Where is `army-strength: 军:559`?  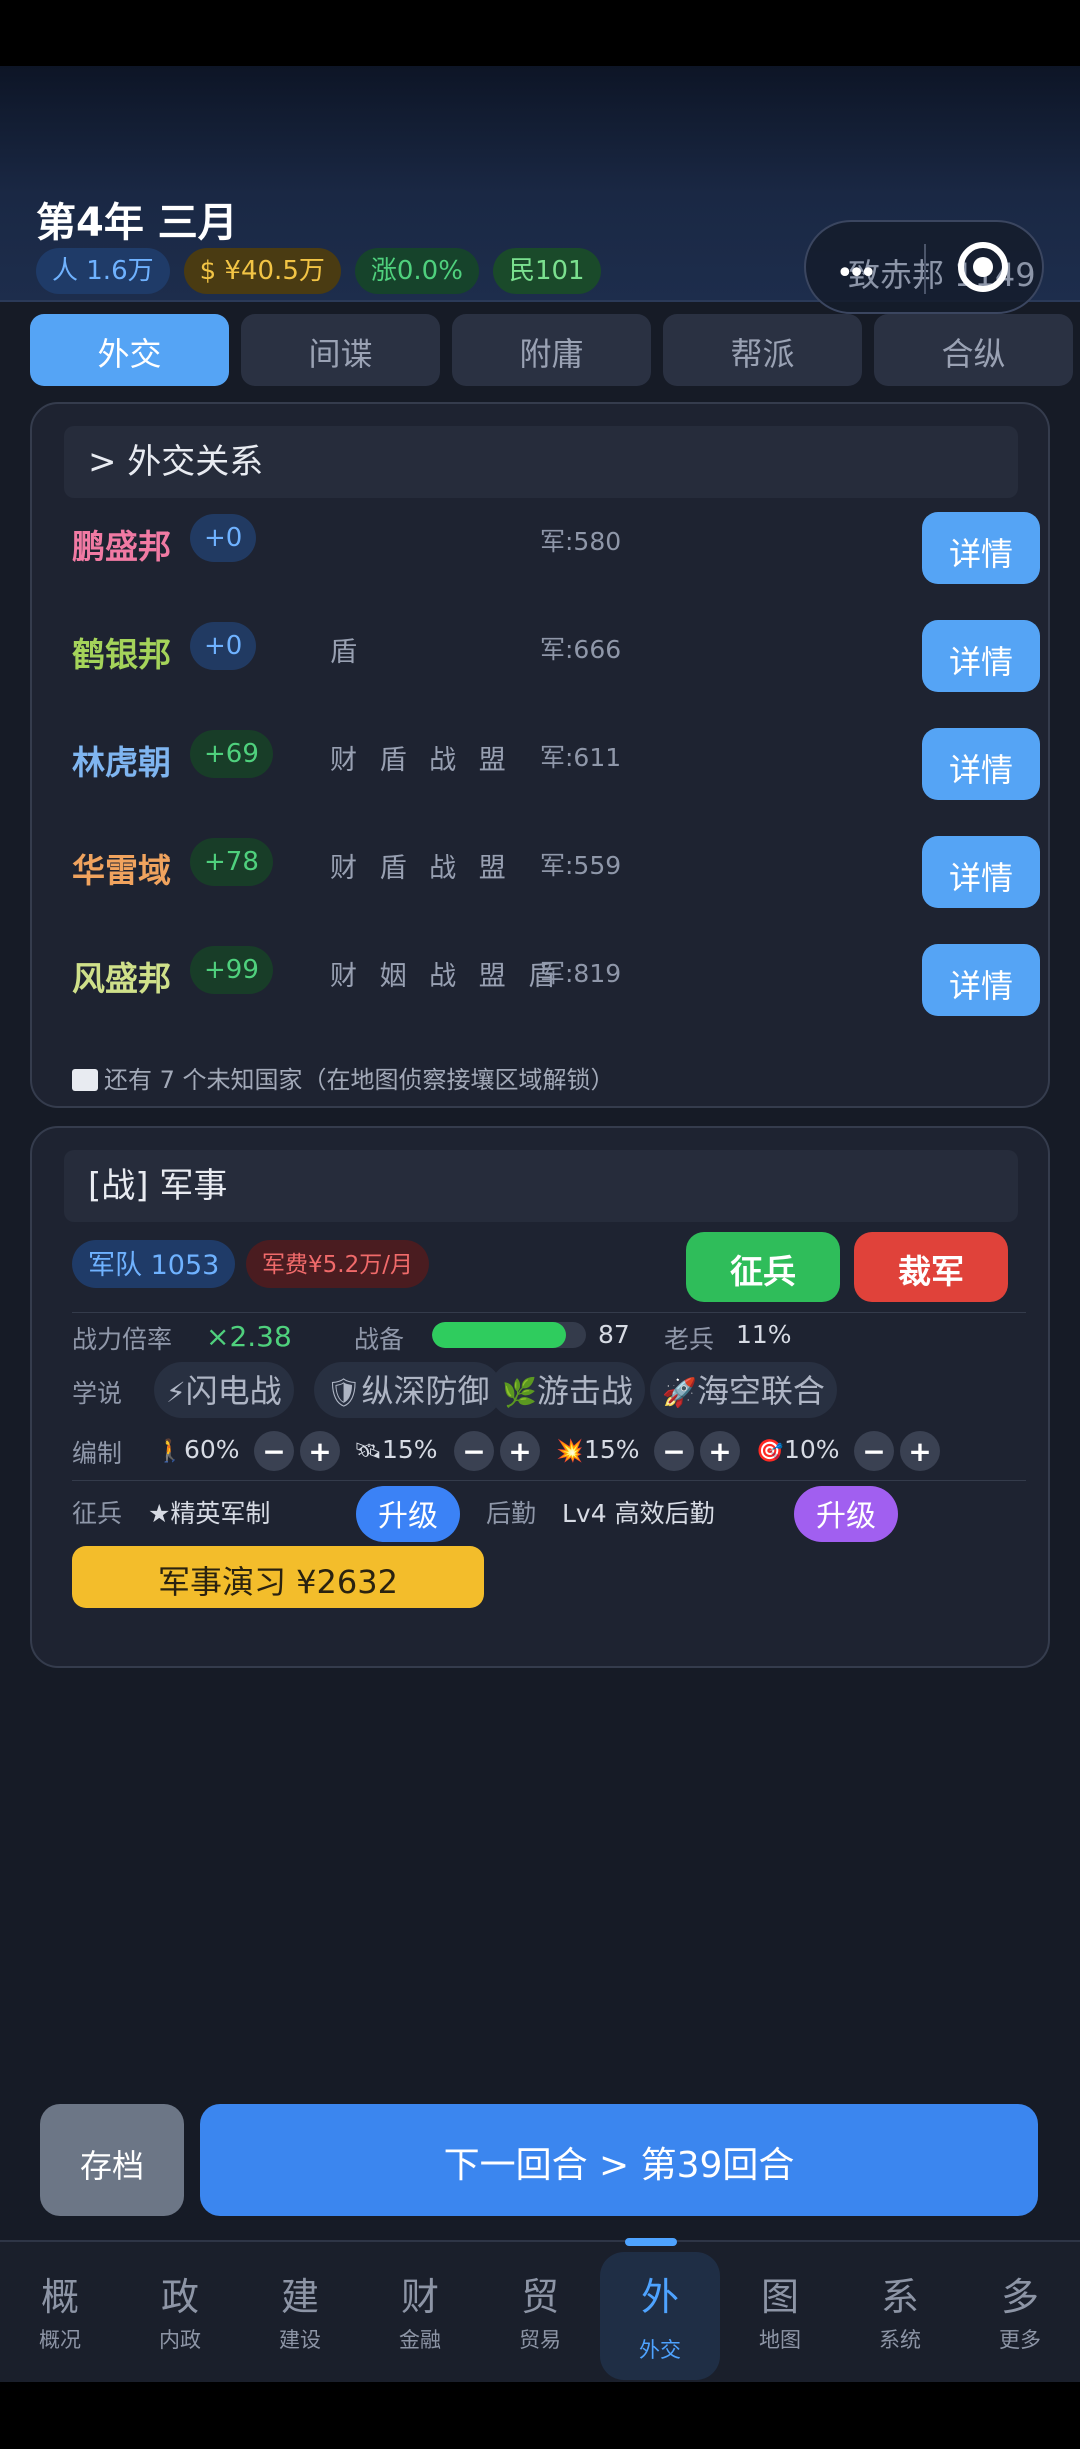
army-strength: 军:559 is located at coordinates (581, 865).